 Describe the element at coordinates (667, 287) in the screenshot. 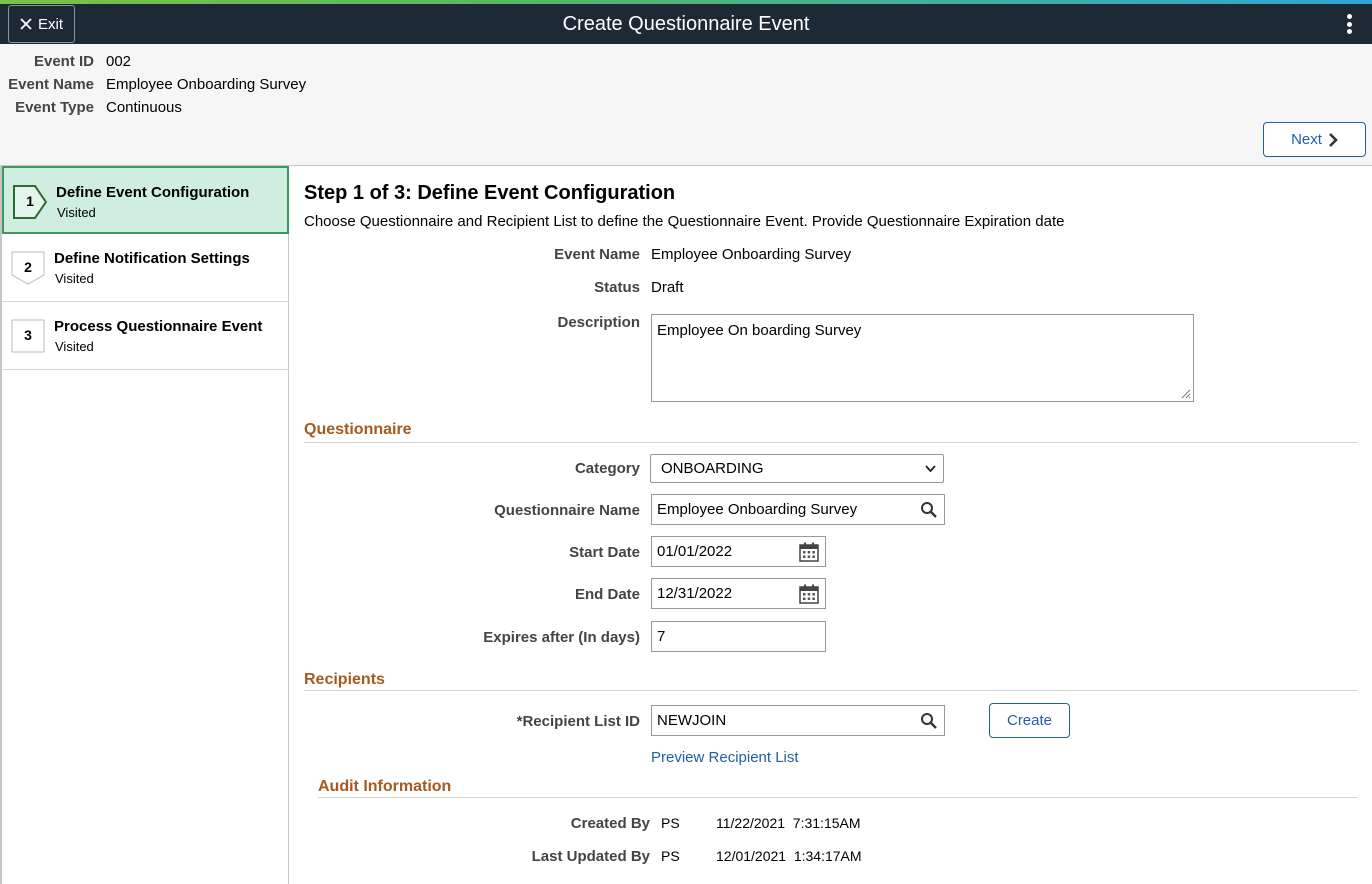

I see `status-value: Draft` at that location.